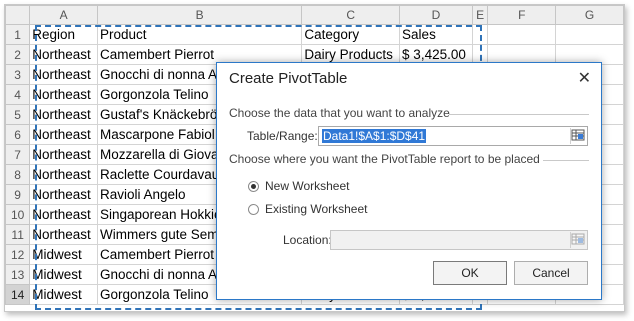  What do you see at coordinates (18, 174) in the screenshot?
I see `row-header: 8` at bounding box center [18, 174].